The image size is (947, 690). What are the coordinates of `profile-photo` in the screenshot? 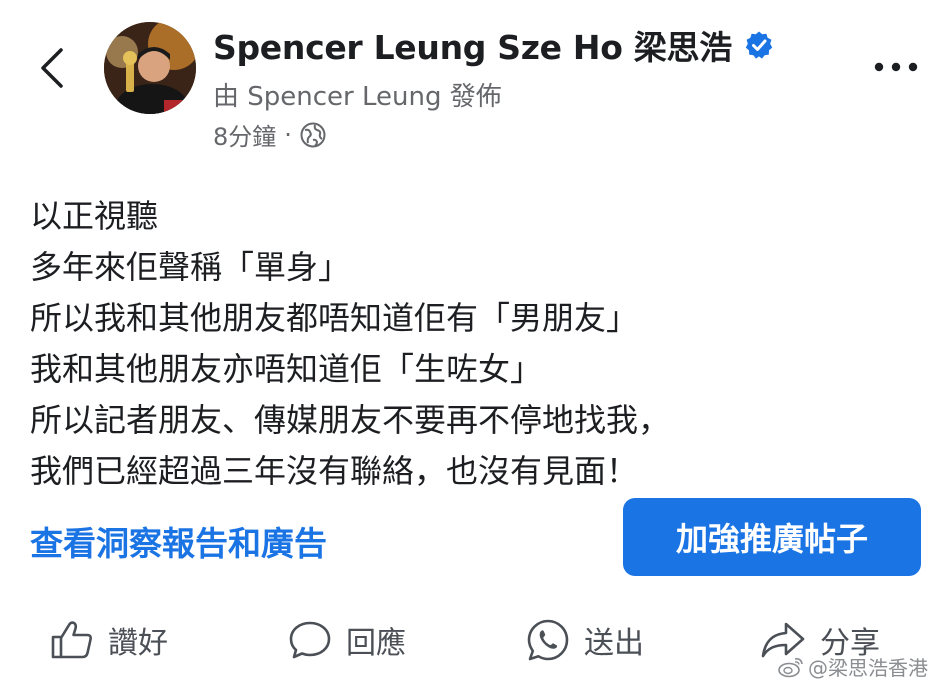 It's located at (150, 68).